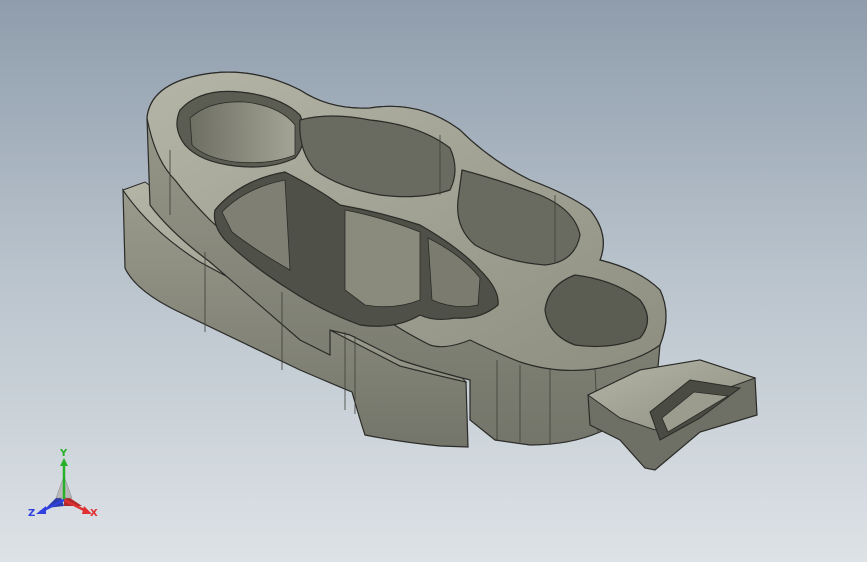 Image resolution: width=867 pixels, height=562 pixels. Describe the element at coordinates (64, 462) in the screenshot. I see `triad-y-arrow` at that location.